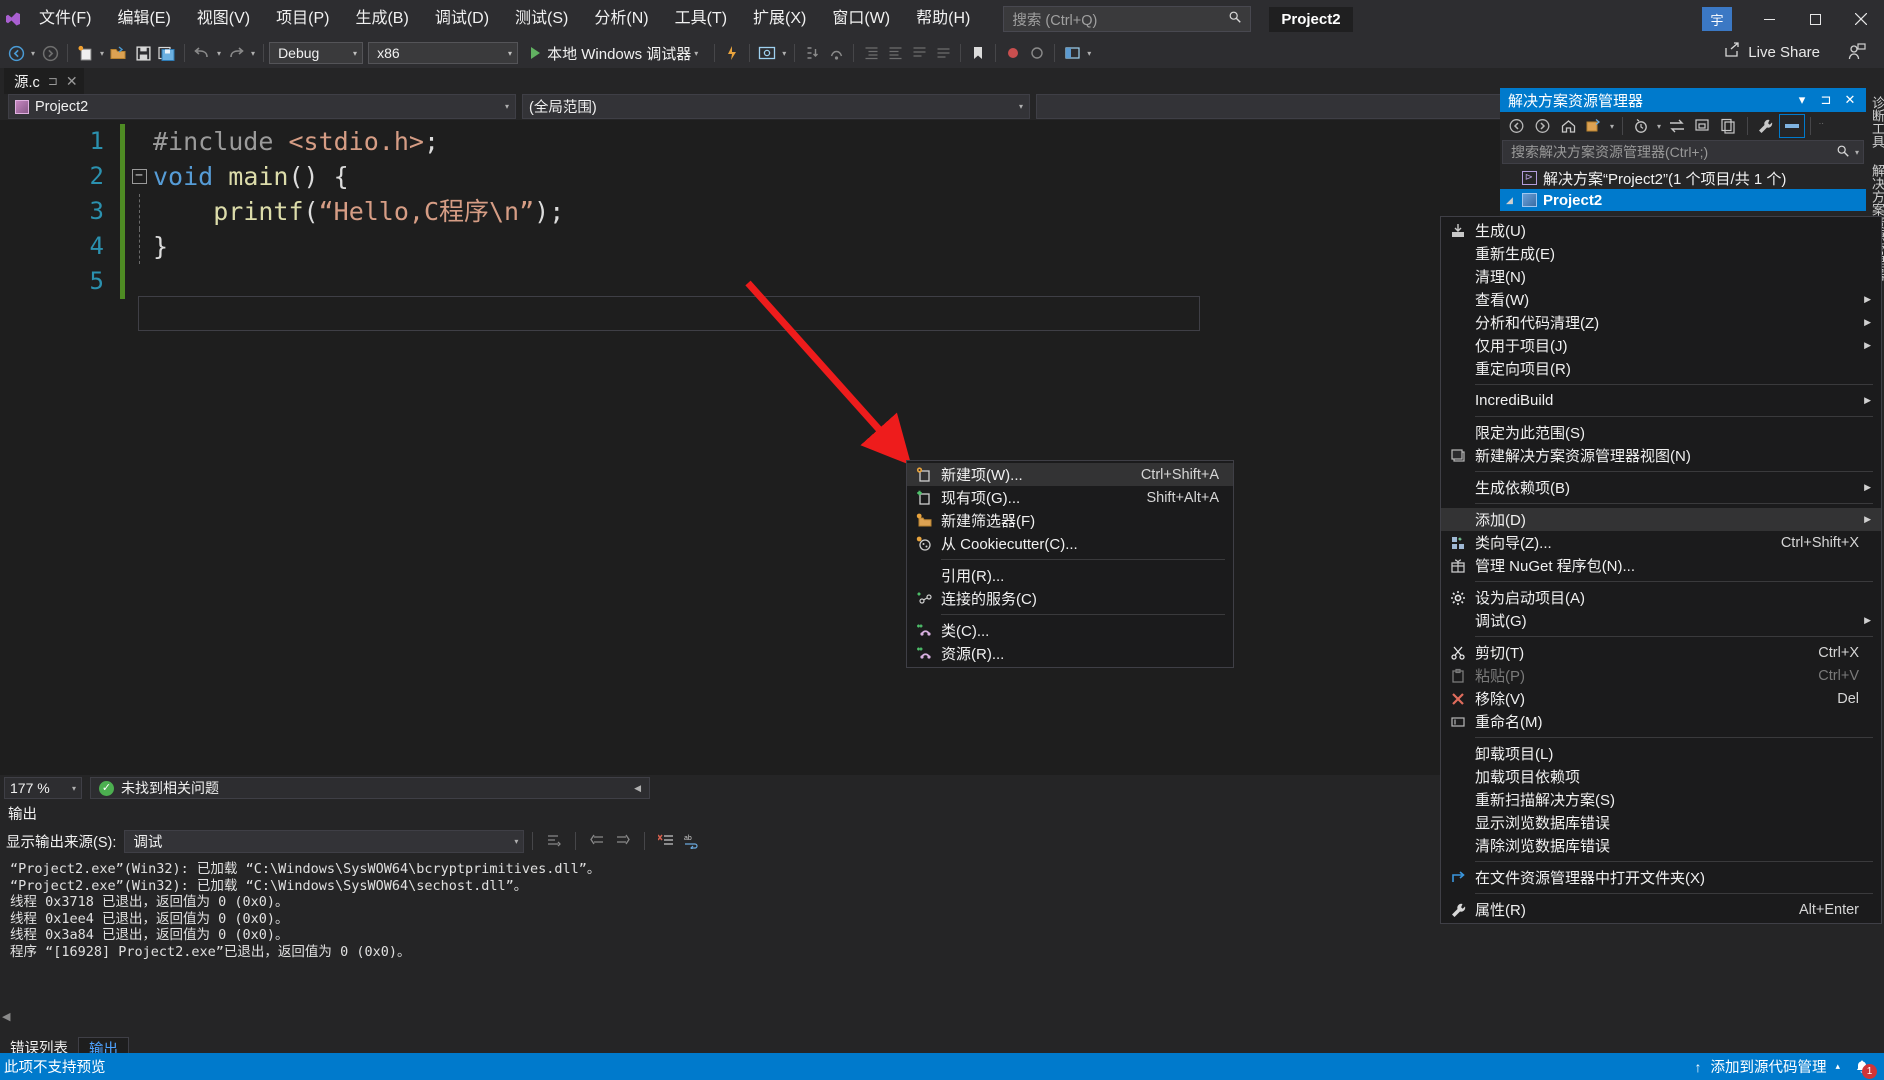 This screenshot has width=1884, height=1080. I want to click on hot-reload-icon, so click(732, 53).